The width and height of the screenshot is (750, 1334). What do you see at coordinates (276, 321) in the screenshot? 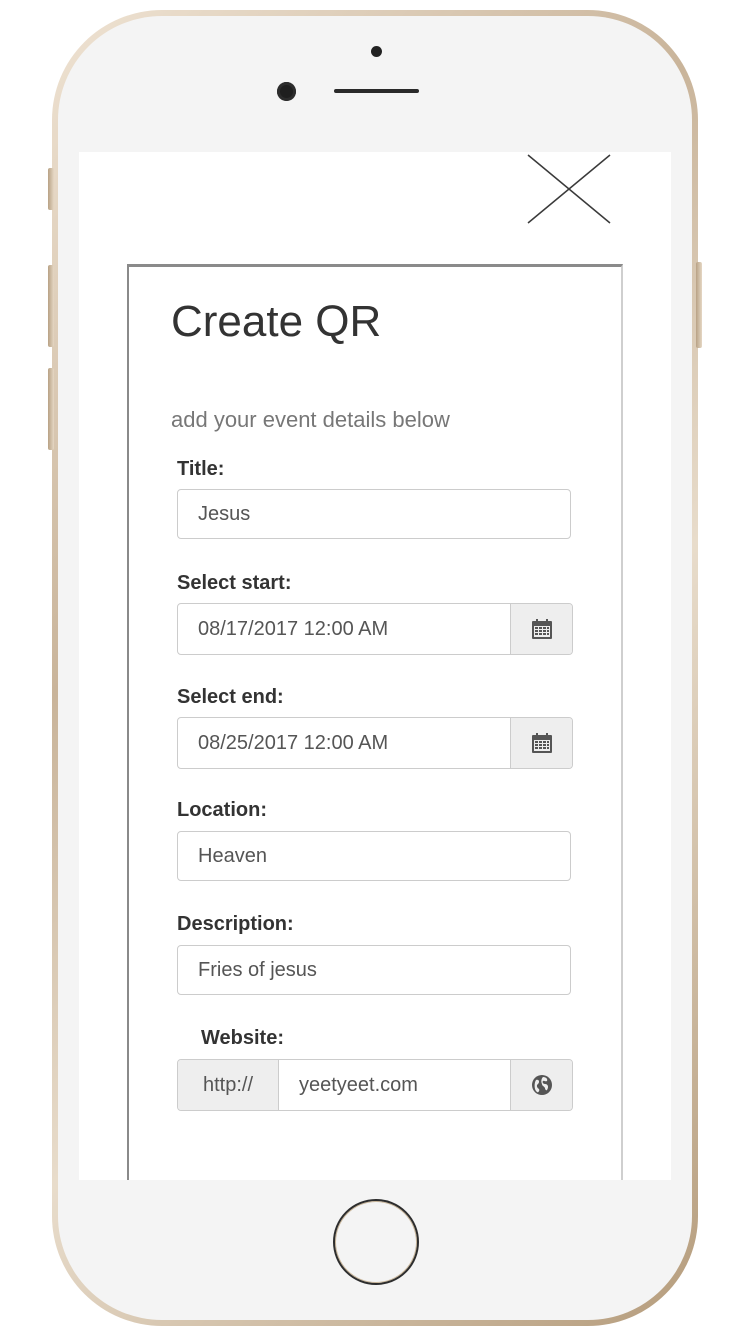
I see `page-title: Create QR` at bounding box center [276, 321].